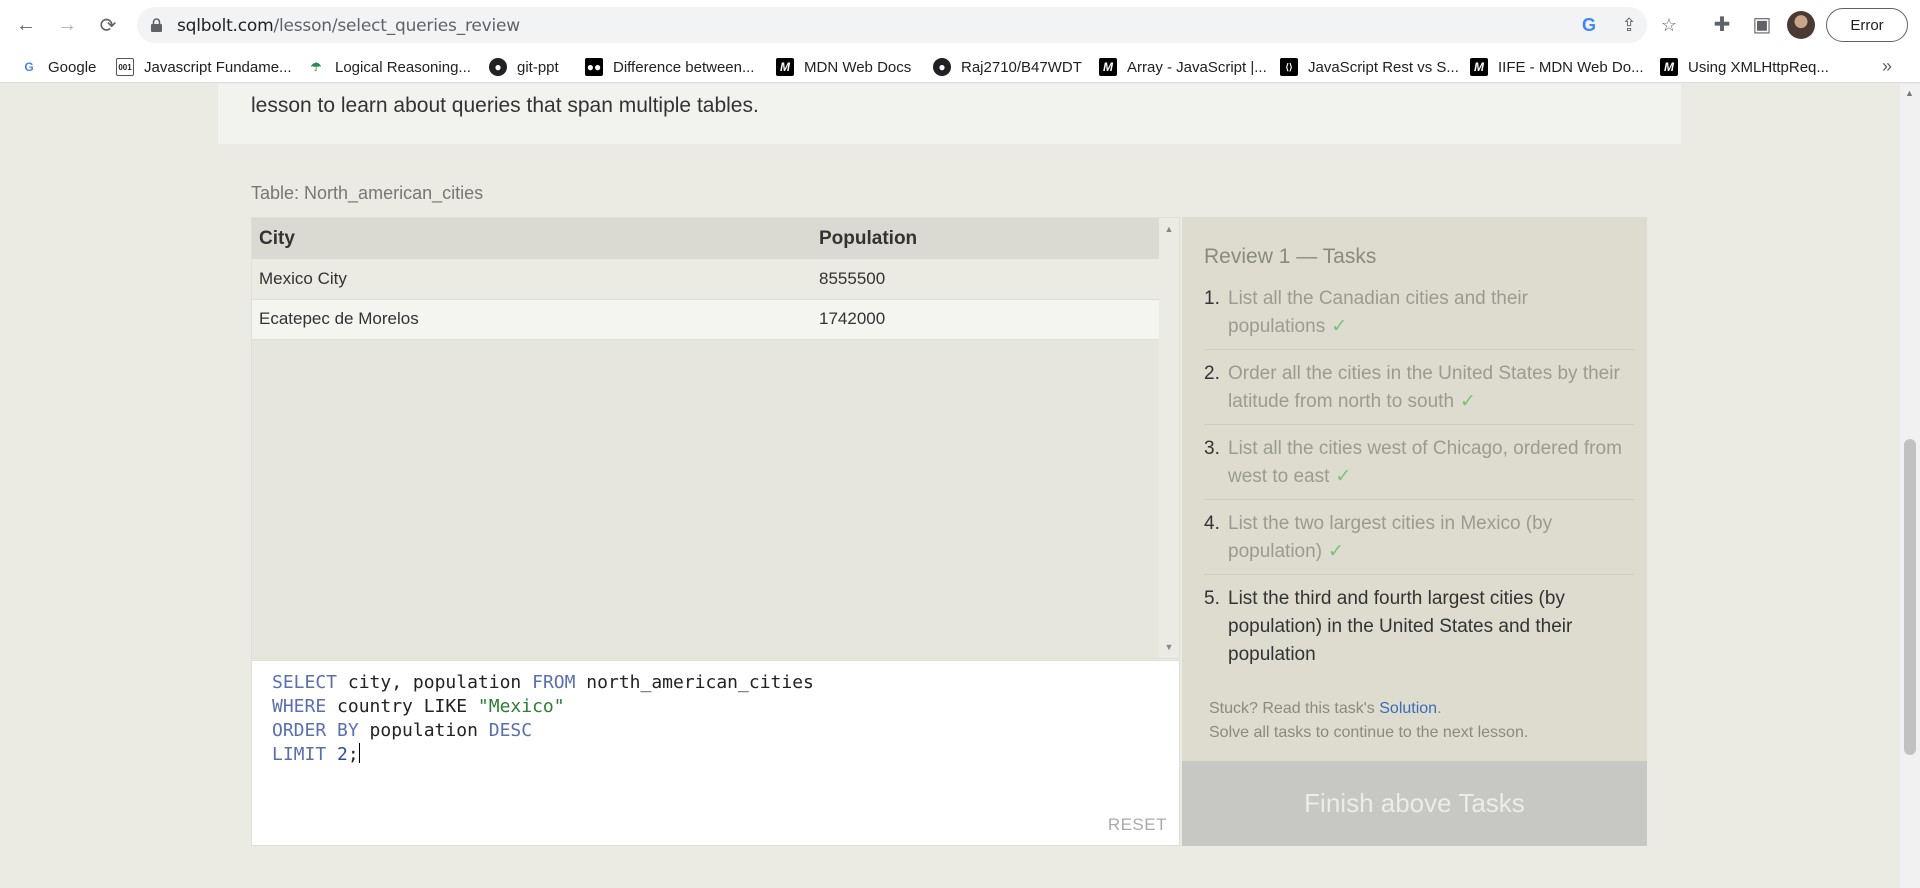 The image size is (1920, 888). Describe the element at coordinates (1762, 25) in the screenshot. I see `side-panel-icon: ▣` at that location.